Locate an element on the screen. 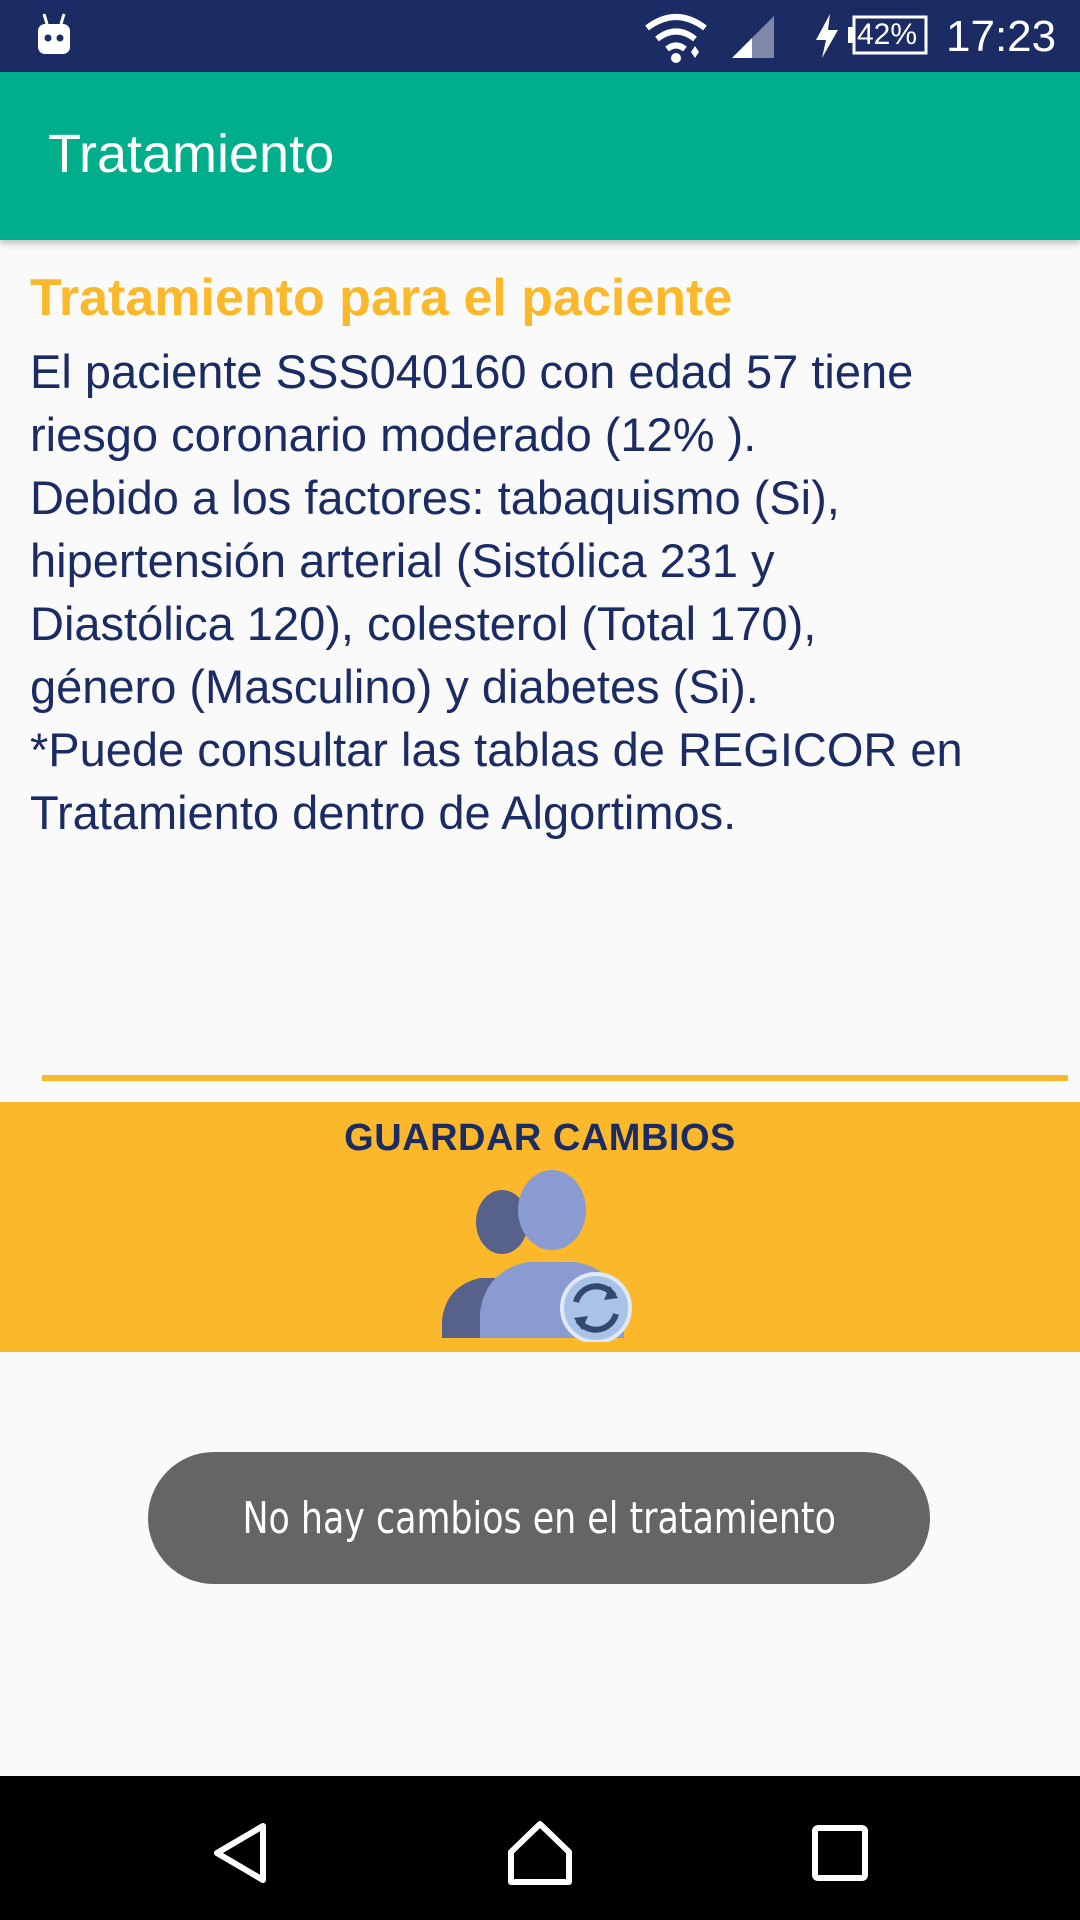 The image size is (1080, 1920). description-line: El paciente SSS040160 con edad 57 tiene is located at coordinates (472, 371).